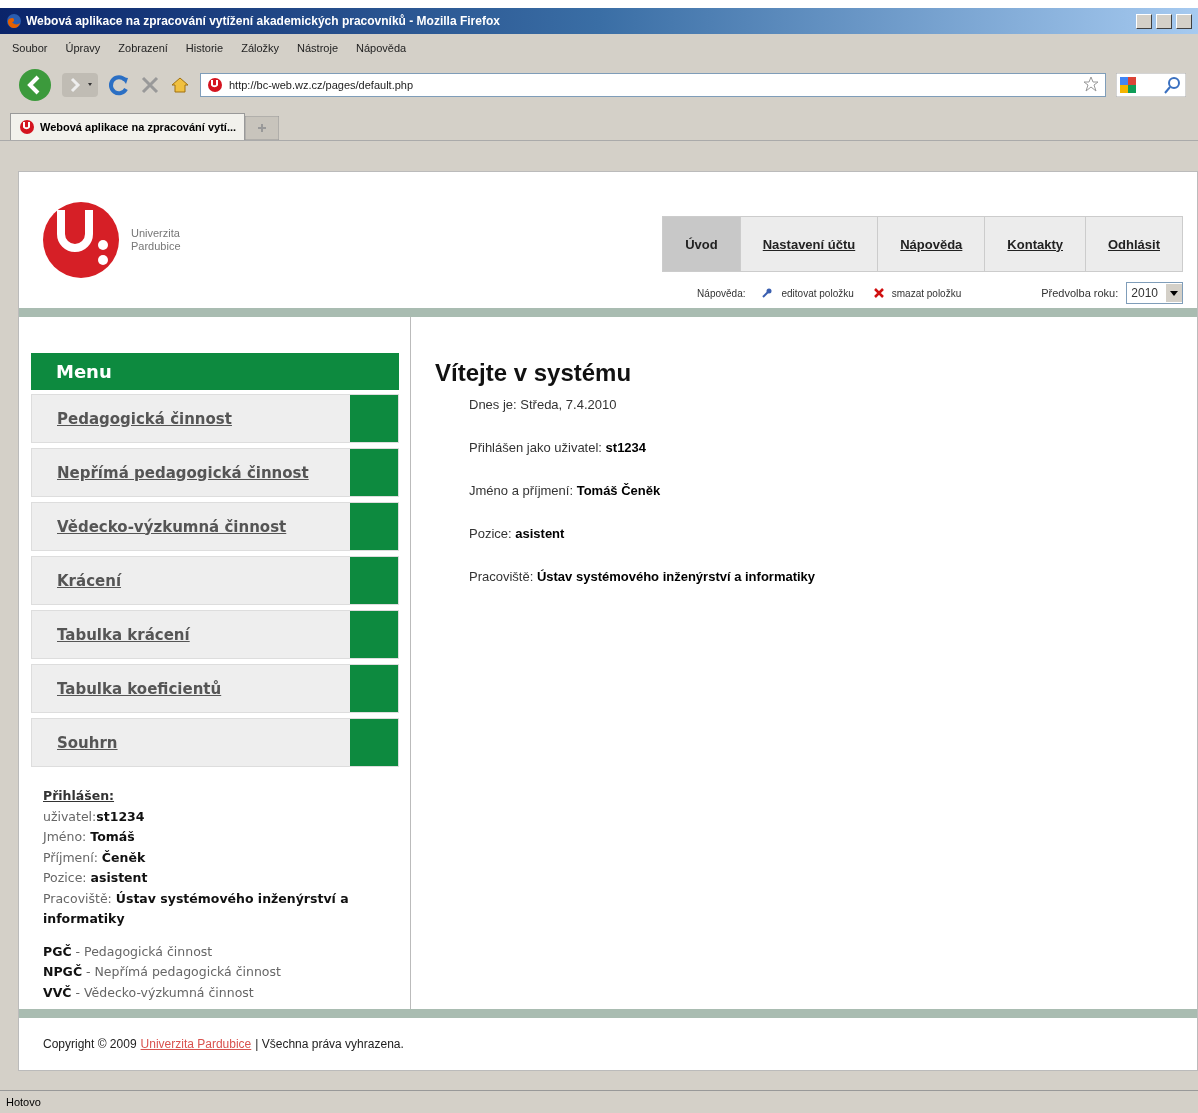  I want to click on back-icon, so click(35, 85).